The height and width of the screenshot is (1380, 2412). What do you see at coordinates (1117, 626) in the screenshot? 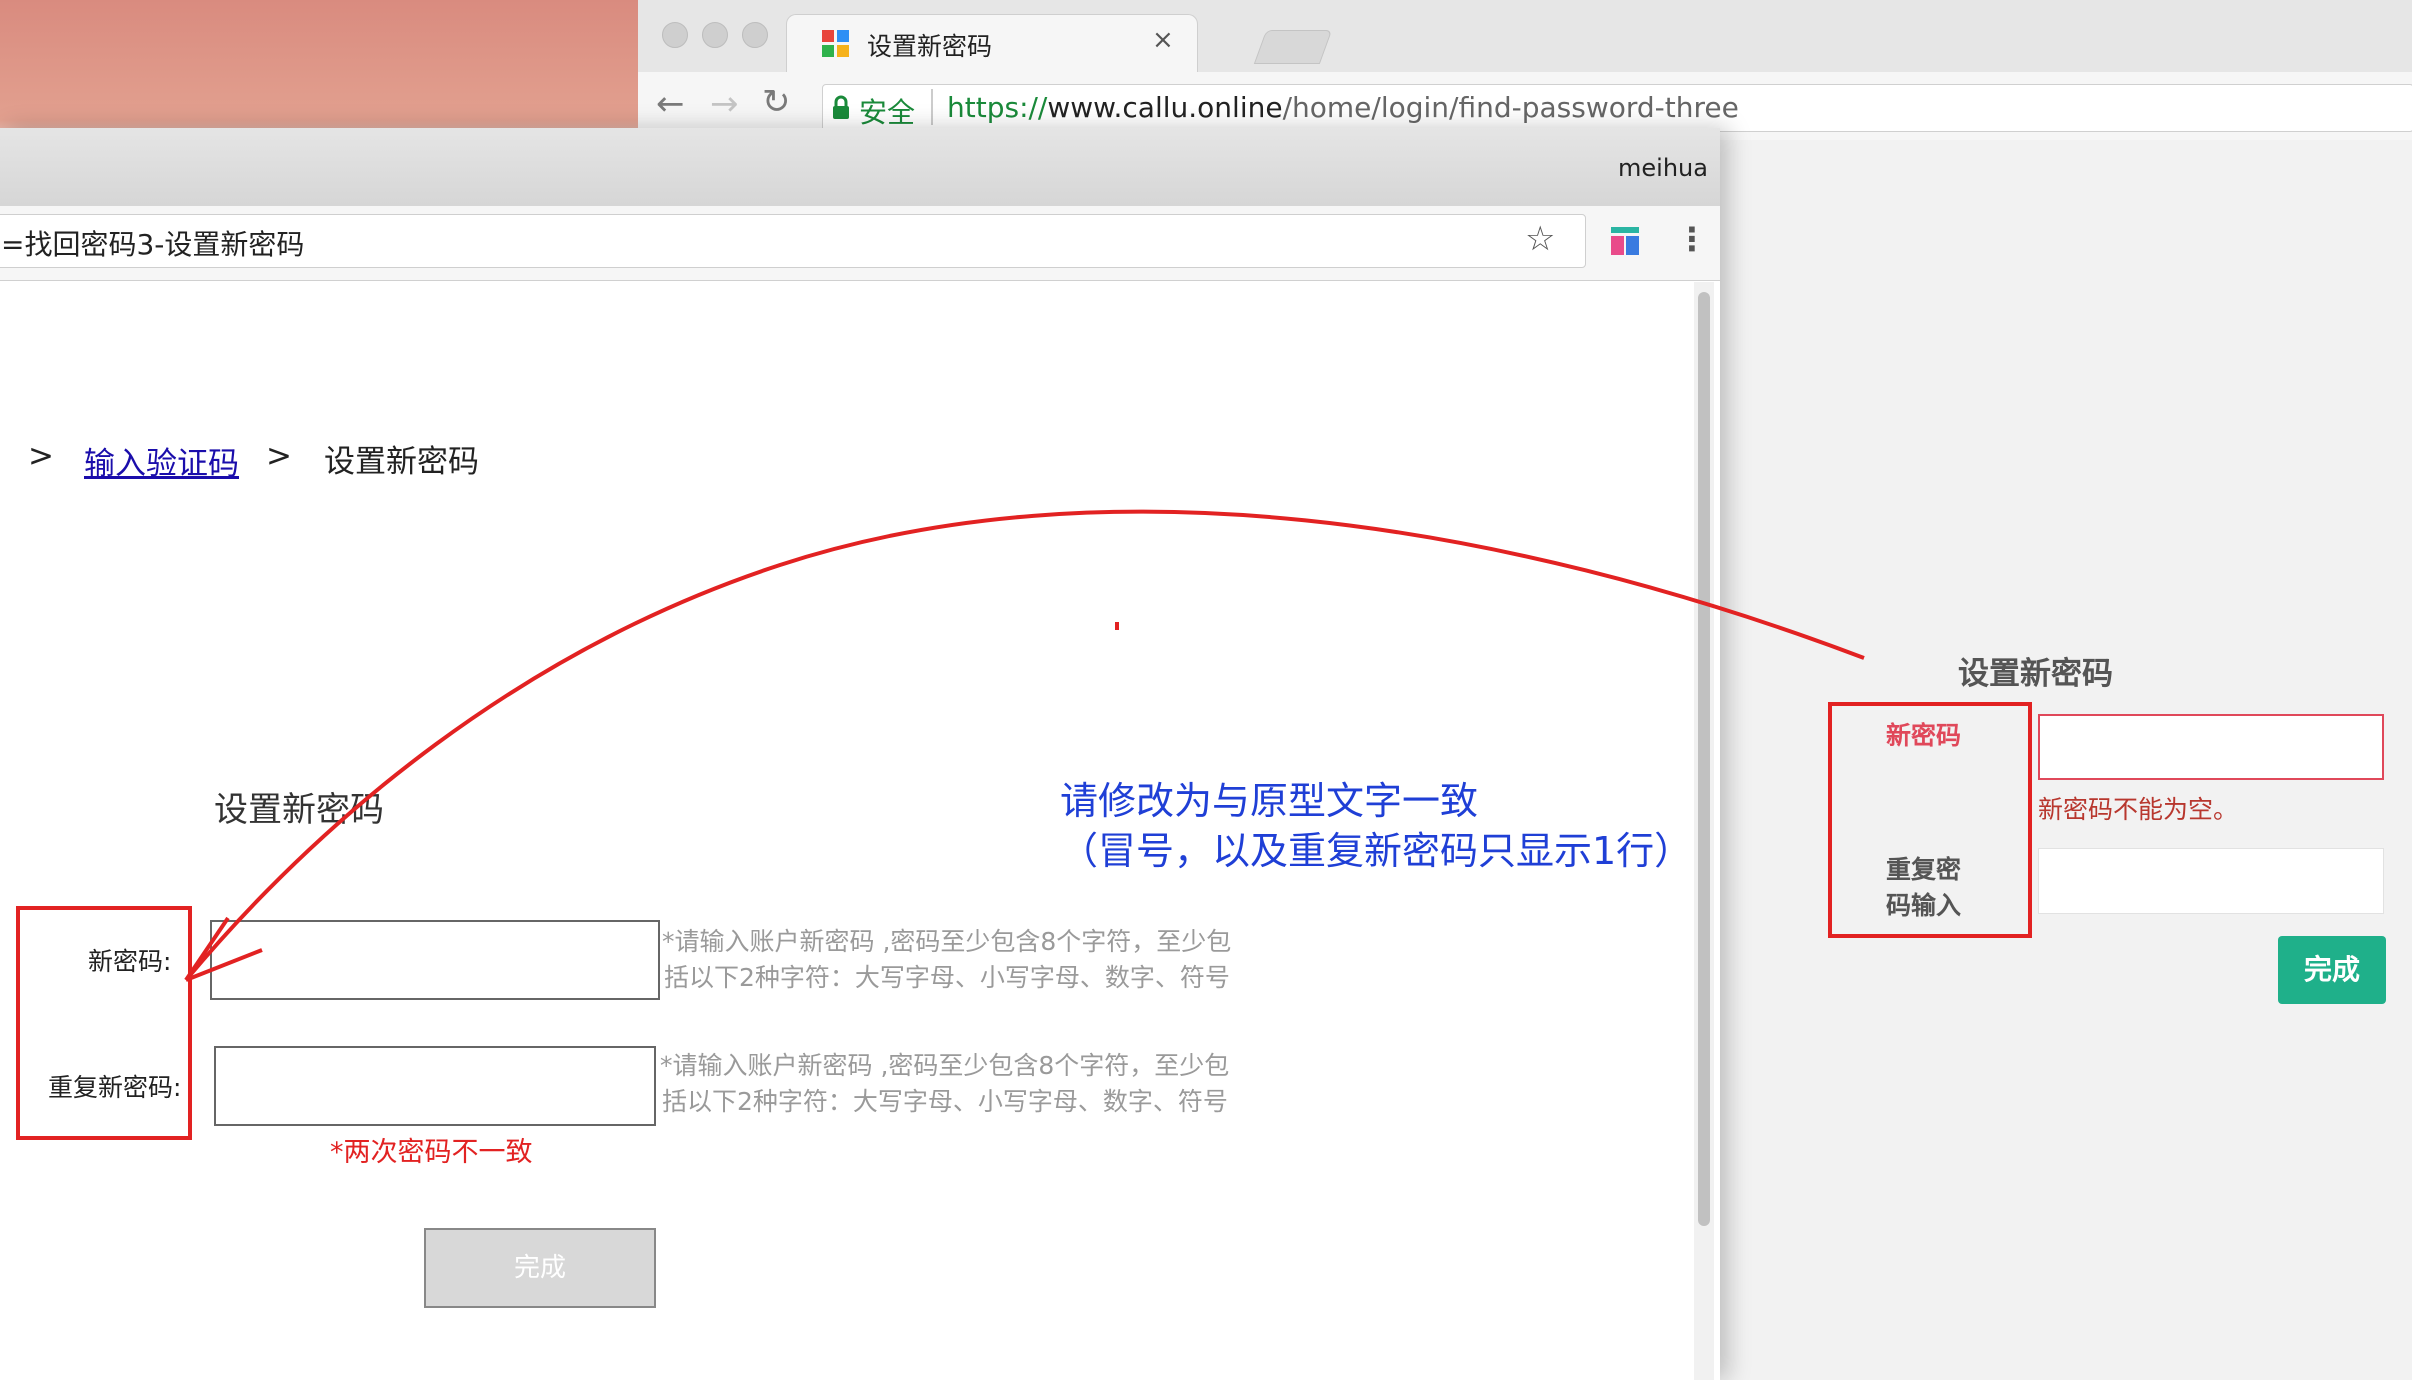
I see `annotation-mark` at bounding box center [1117, 626].